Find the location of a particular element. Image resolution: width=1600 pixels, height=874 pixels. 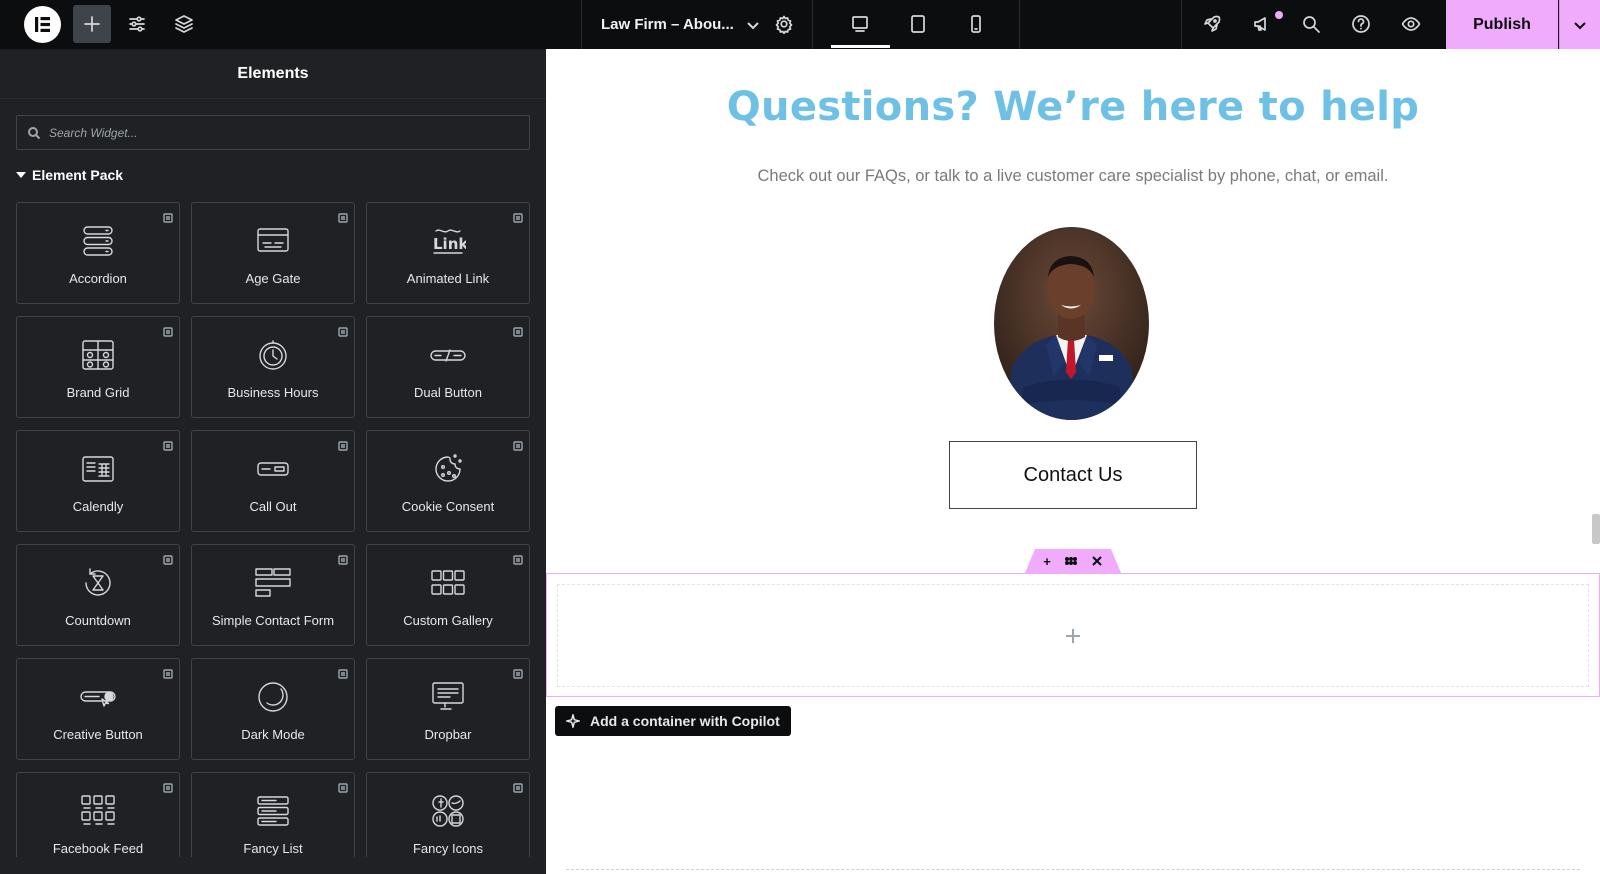

category-label: Element Pack is located at coordinates (78, 175).